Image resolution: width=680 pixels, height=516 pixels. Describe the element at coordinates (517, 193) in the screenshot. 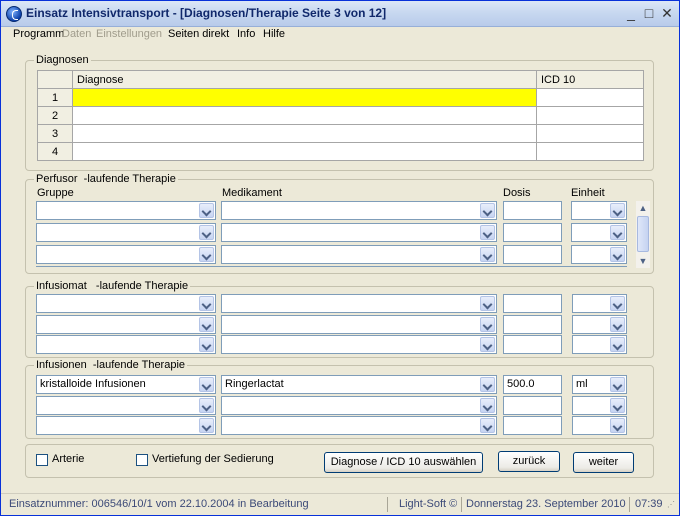

I see `column-dosis: Dosis` at that location.